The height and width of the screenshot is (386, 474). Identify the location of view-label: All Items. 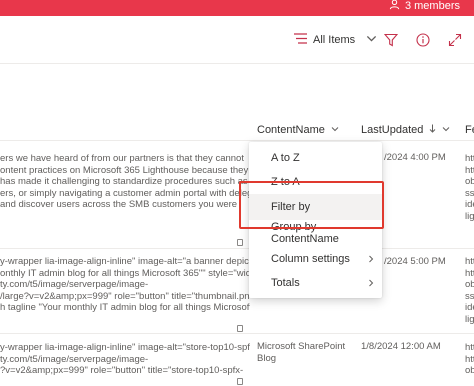
(334, 40).